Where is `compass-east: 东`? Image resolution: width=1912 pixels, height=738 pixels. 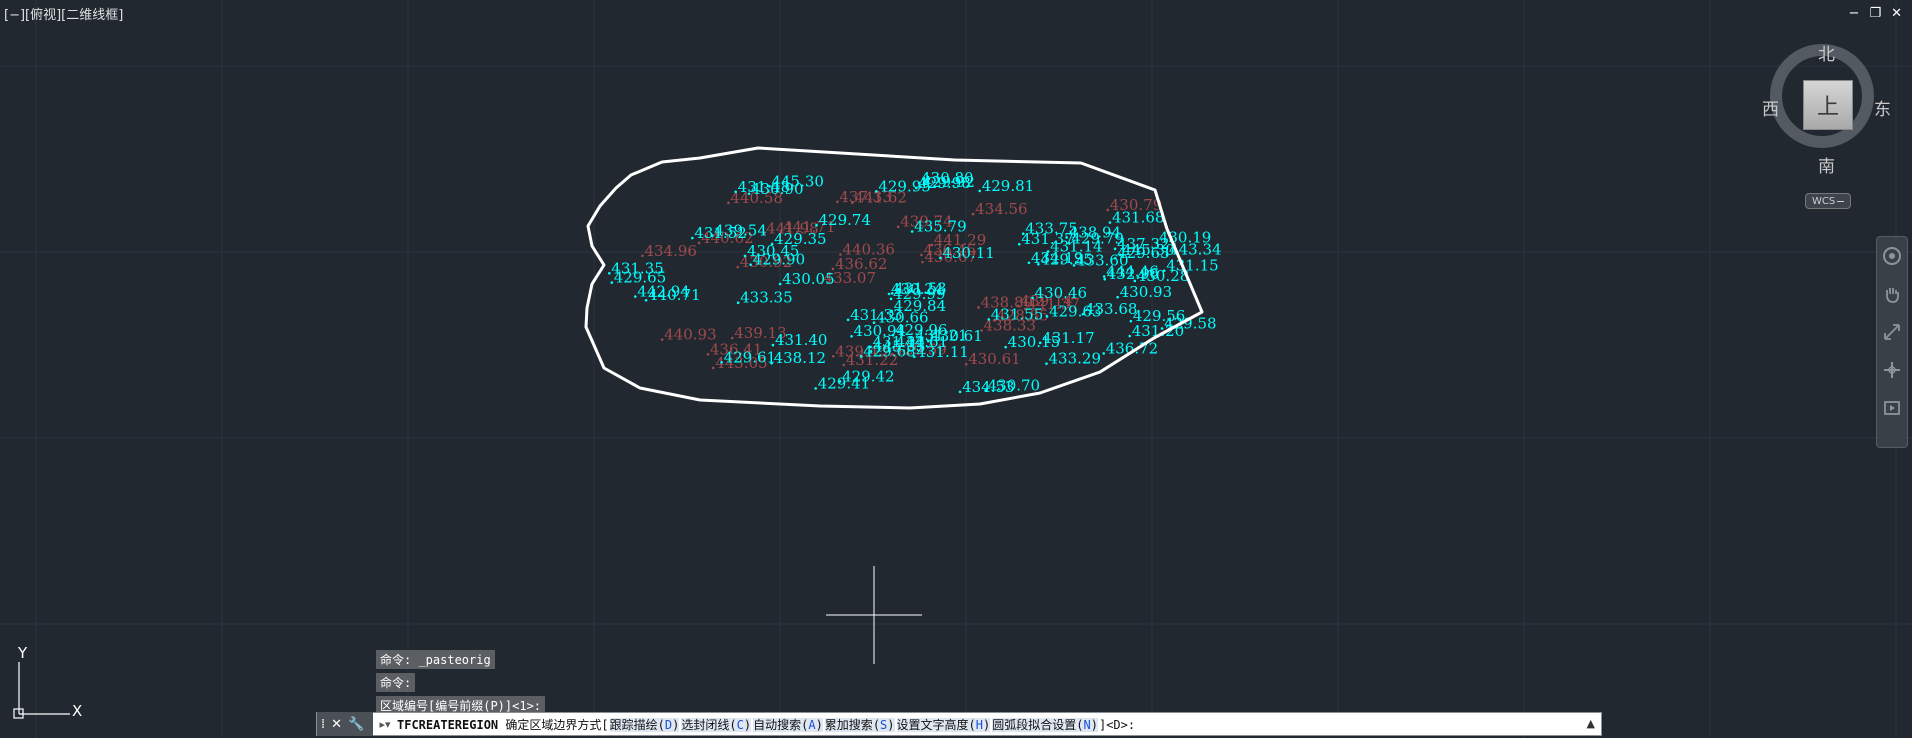
compass-east: 东 is located at coordinates (1882, 107).